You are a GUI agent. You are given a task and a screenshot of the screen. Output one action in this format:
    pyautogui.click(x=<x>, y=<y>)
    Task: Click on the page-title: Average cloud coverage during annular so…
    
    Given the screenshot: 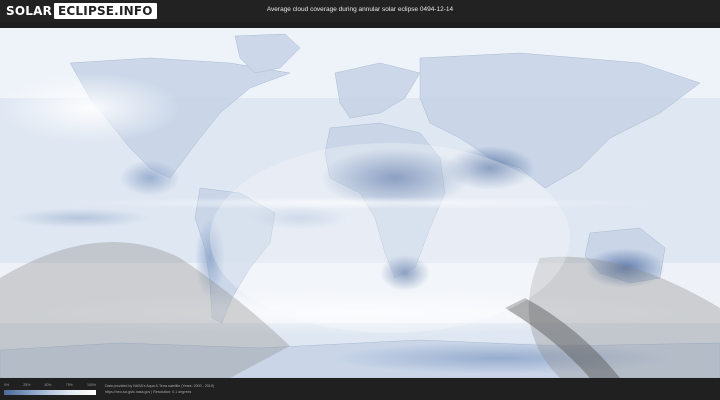 What is the action you would take?
    pyautogui.click(x=360, y=9)
    